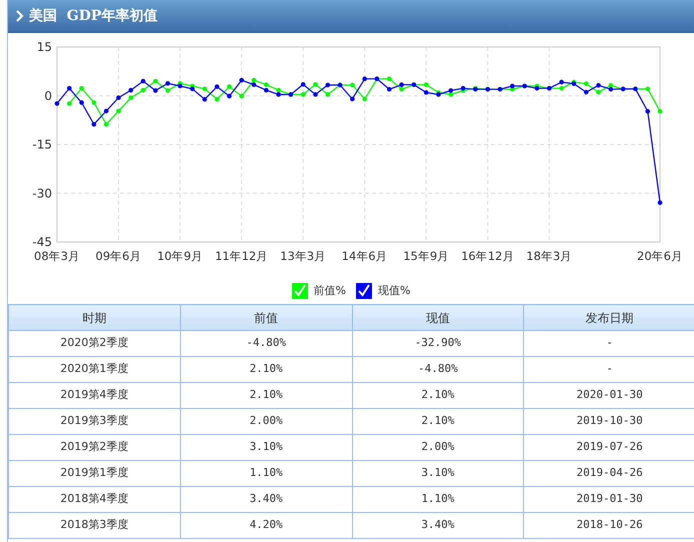 Image resolution: width=694 pixels, height=542 pixels. I want to click on panel-title: 美国 GDP年率初值, so click(93, 16).